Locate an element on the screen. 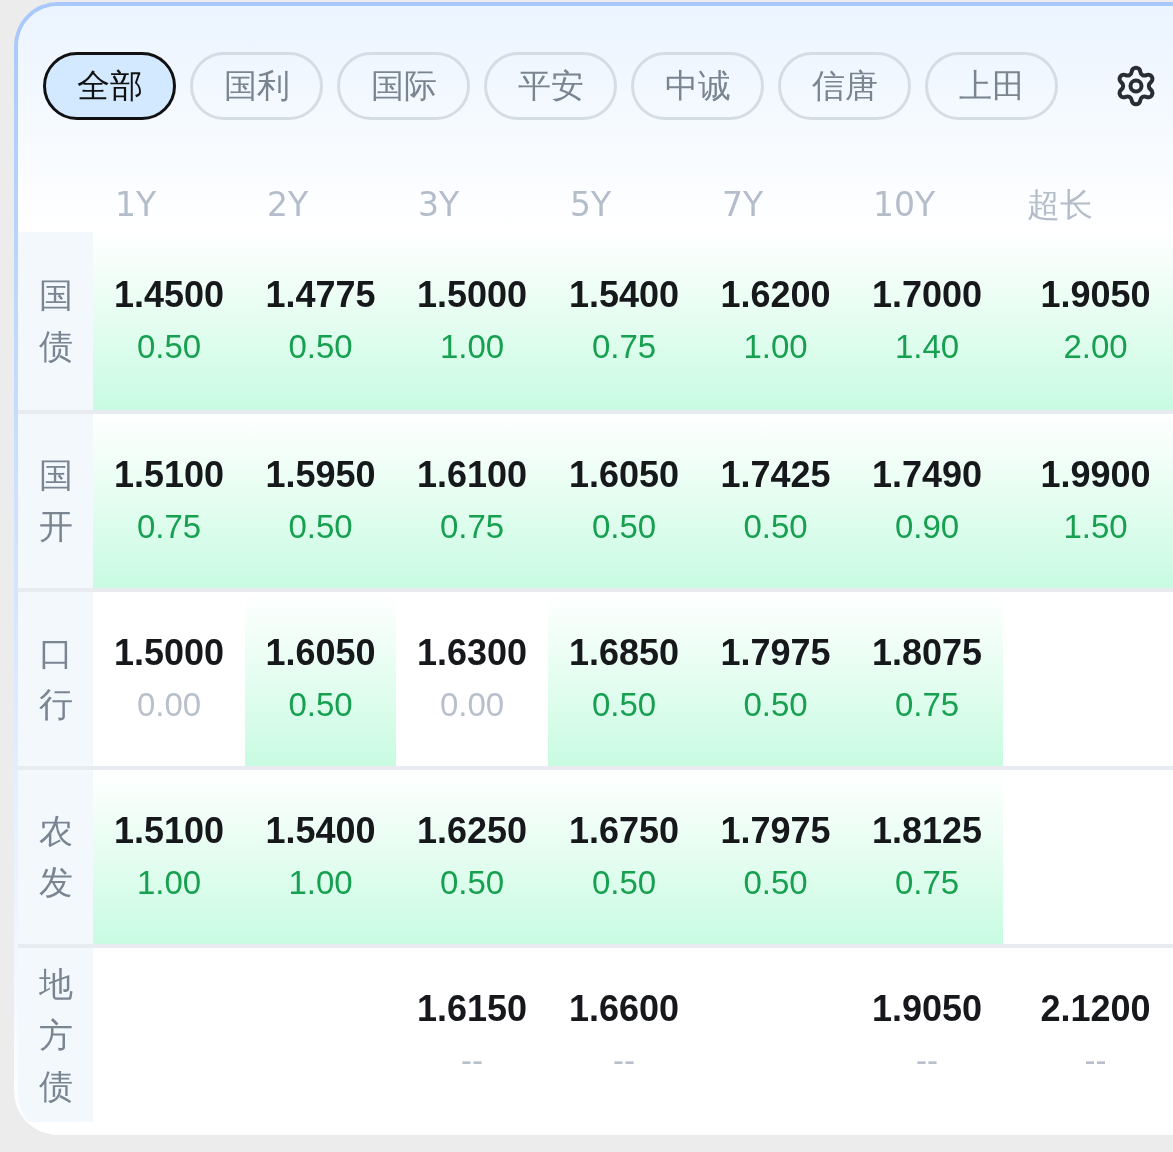  filter-tab: 全部 is located at coordinates (109, 86).